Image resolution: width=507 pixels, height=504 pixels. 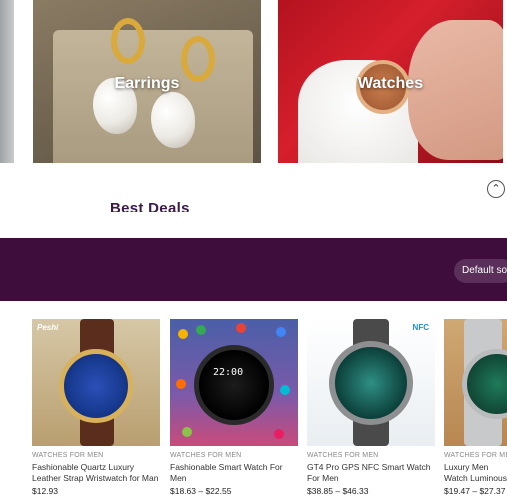 I want to click on product-price: $12.93, so click(x=45, y=491).